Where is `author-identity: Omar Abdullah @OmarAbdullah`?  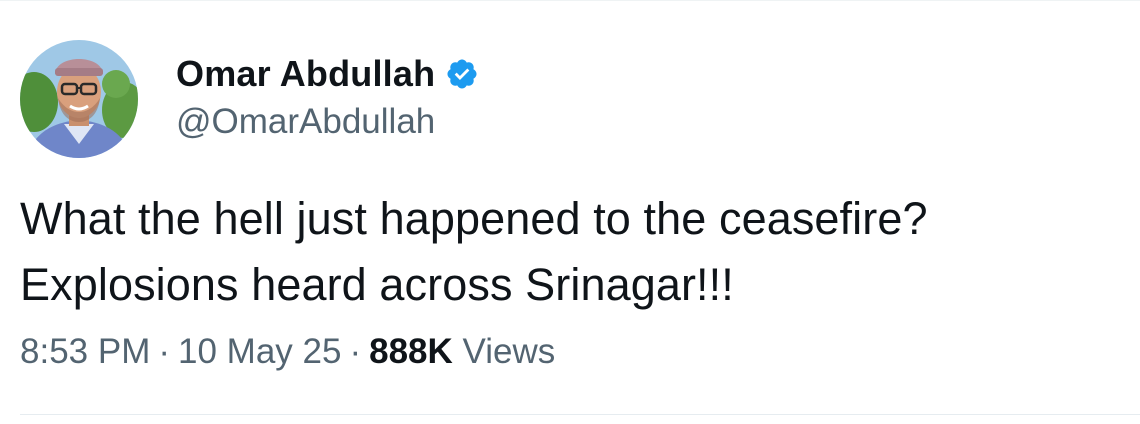 author-identity: Omar Abdullah @OmarAbdullah is located at coordinates (327, 95).